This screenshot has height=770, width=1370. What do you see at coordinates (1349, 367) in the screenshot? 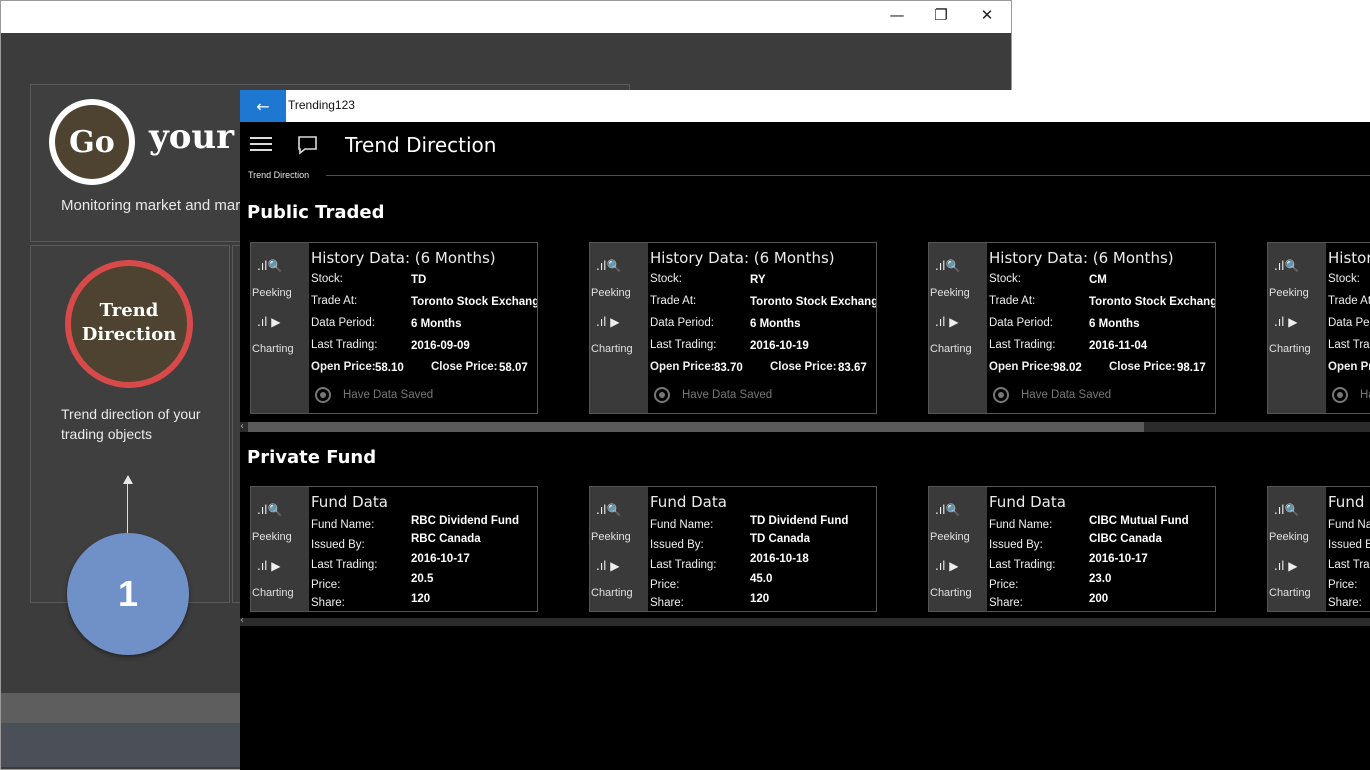
I see `open-price-label: Open Price:` at bounding box center [1349, 367].